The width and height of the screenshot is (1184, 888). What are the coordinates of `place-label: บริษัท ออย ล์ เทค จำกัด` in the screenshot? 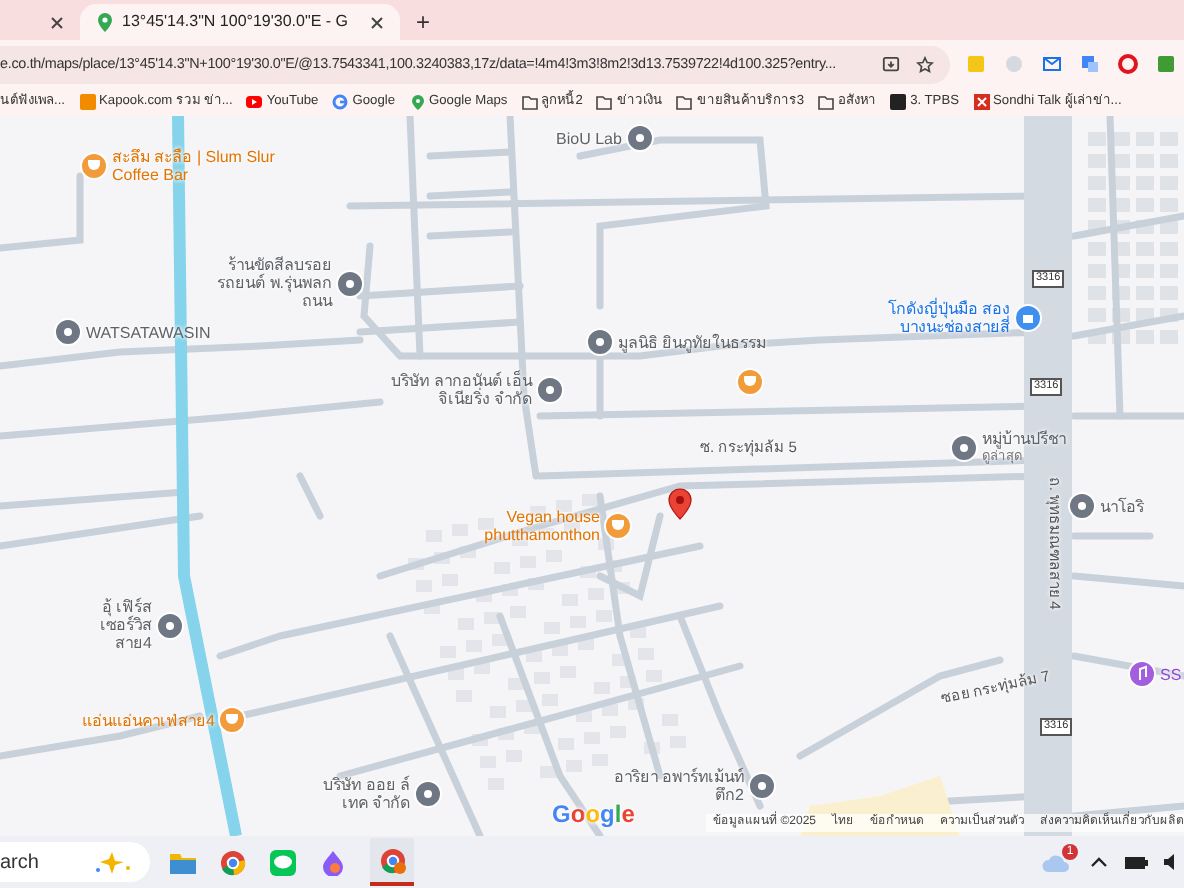 It's located at (355, 794).